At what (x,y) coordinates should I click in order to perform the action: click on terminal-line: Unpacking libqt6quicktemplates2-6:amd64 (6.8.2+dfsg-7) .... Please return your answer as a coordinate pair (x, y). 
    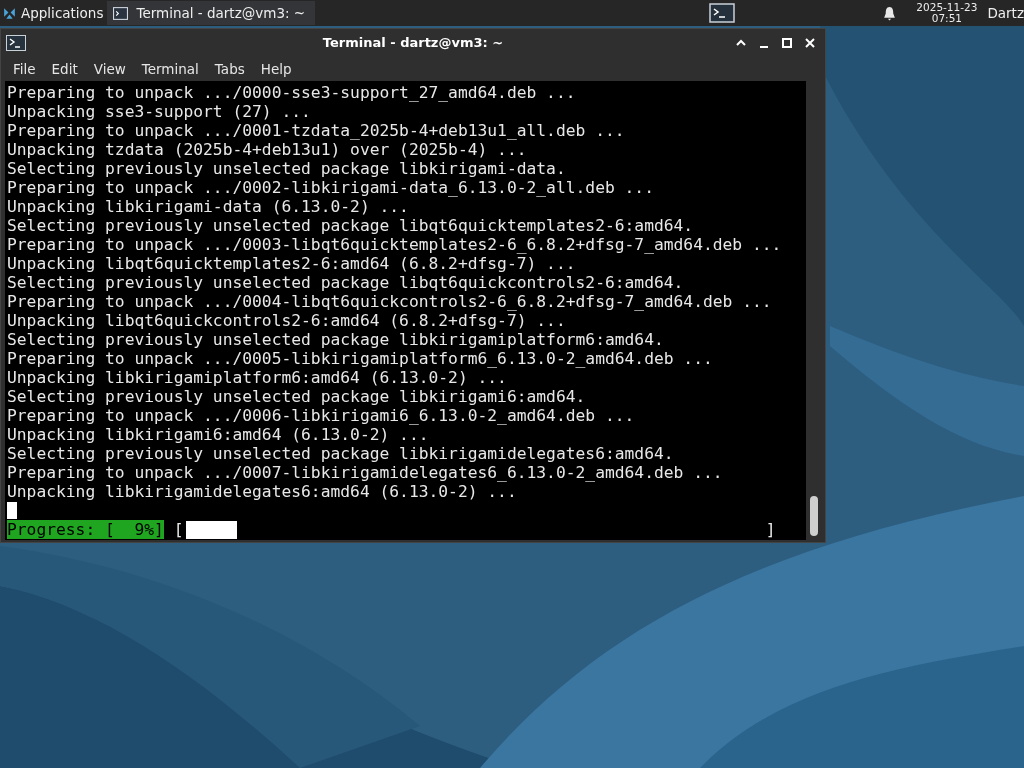
    Looking at the image, I should click on (292, 263).